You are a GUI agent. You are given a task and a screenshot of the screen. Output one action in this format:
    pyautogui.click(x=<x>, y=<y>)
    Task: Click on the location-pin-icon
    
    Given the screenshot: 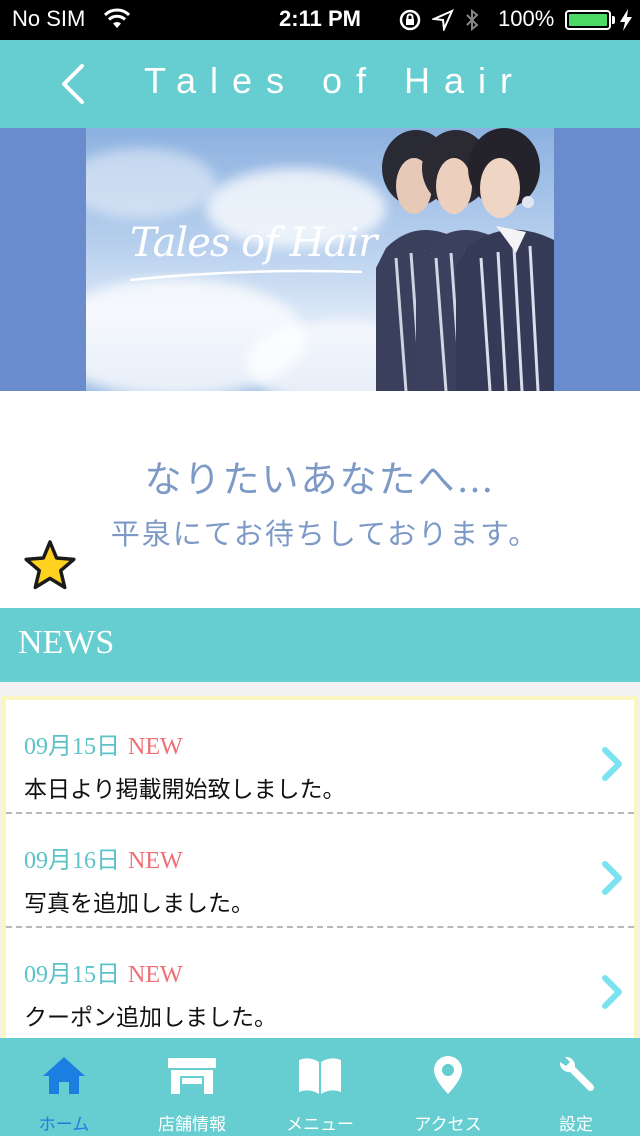 What is the action you would take?
    pyautogui.click(x=448, y=1075)
    